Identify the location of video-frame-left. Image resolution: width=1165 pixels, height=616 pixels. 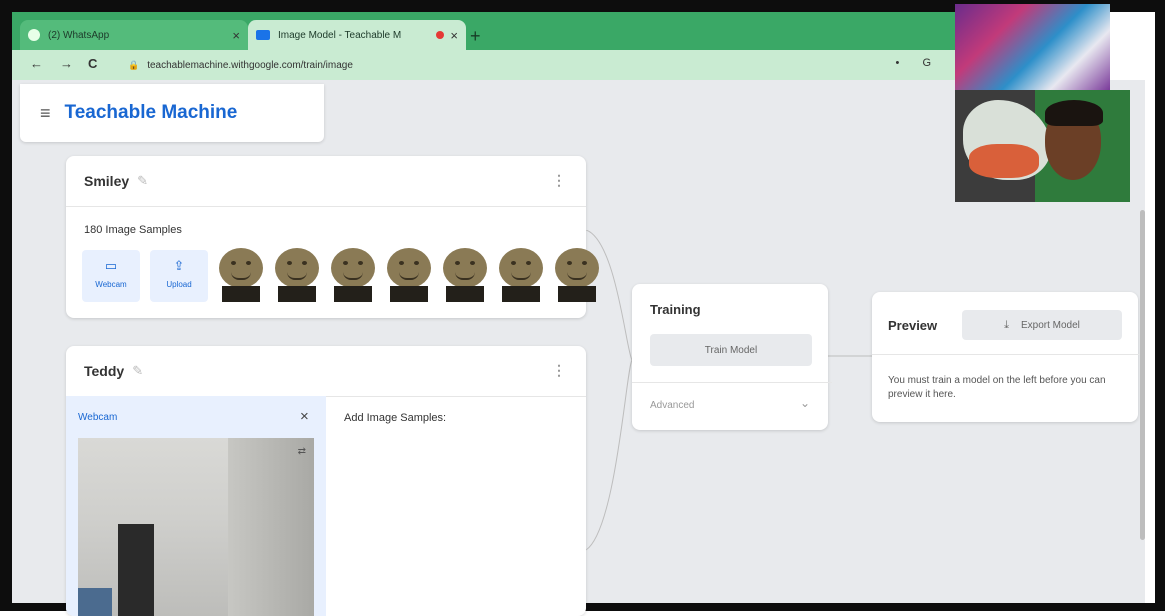
(6, 305).